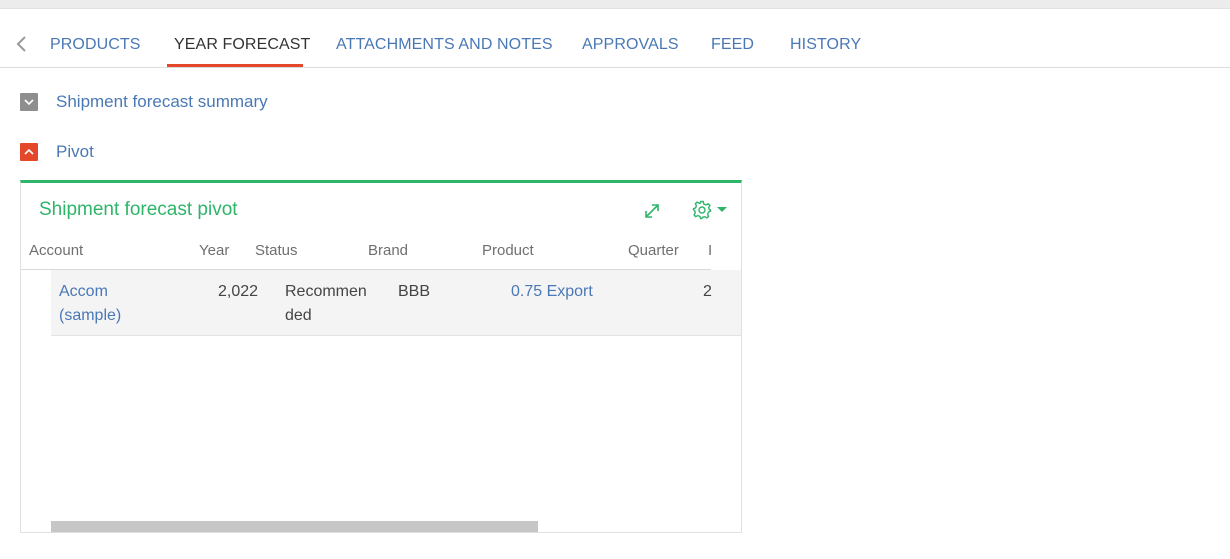 The width and height of the screenshot is (1230, 559). I want to click on gear-icon, so click(711, 210).